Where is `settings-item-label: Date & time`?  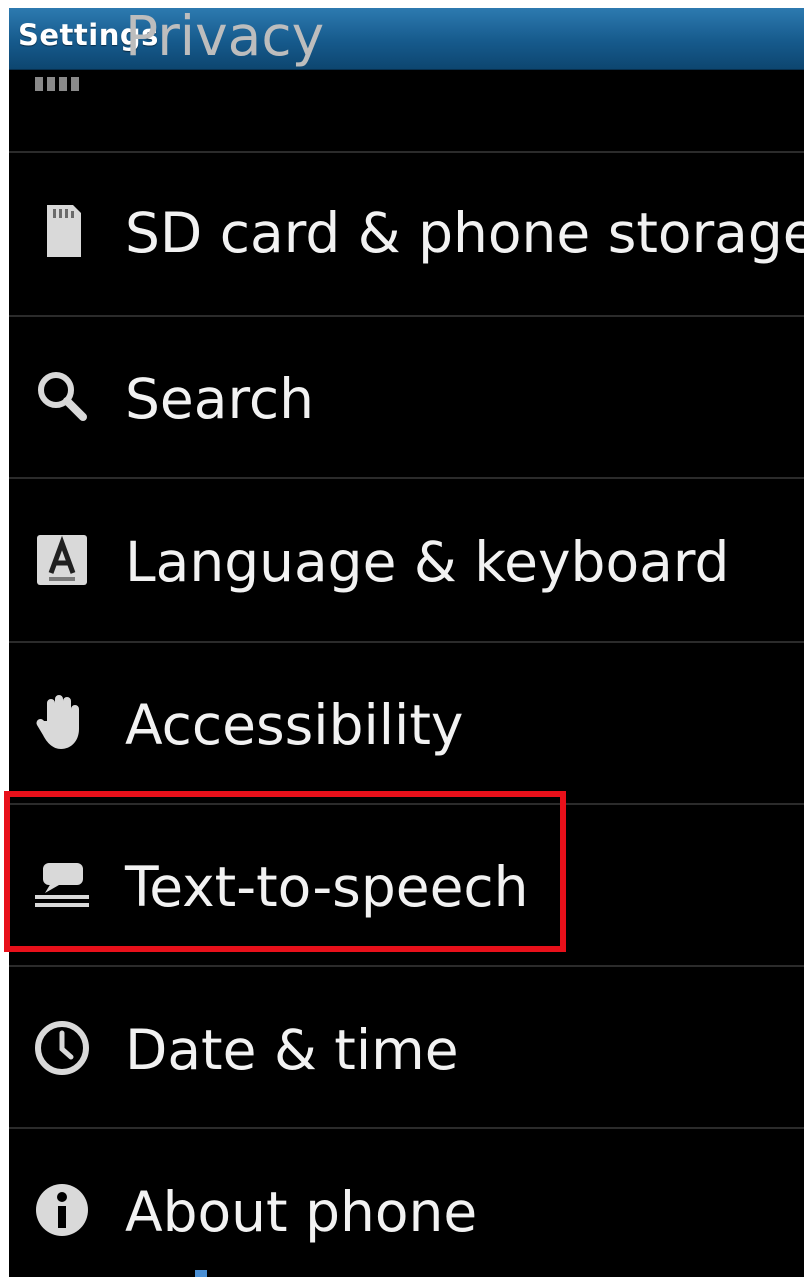 settings-item-label: Date & time is located at coordinates (292, 1050).